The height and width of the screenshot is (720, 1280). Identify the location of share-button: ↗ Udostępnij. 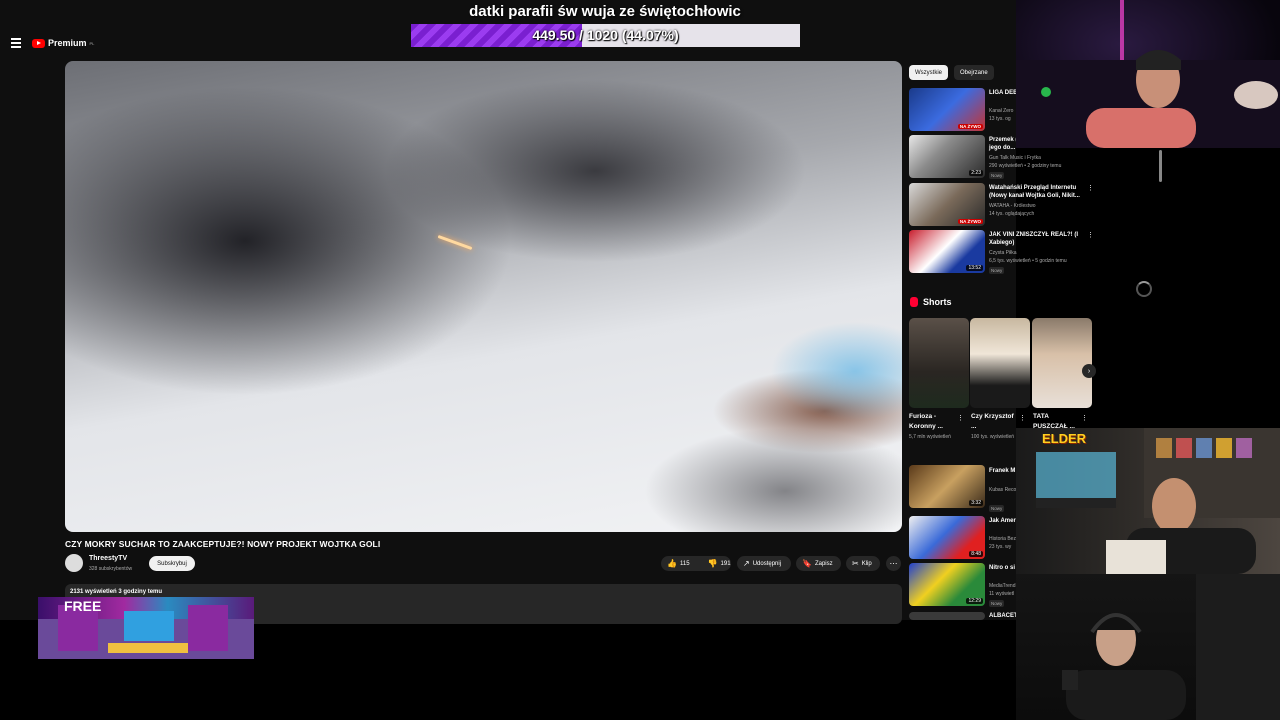
(764, 563).